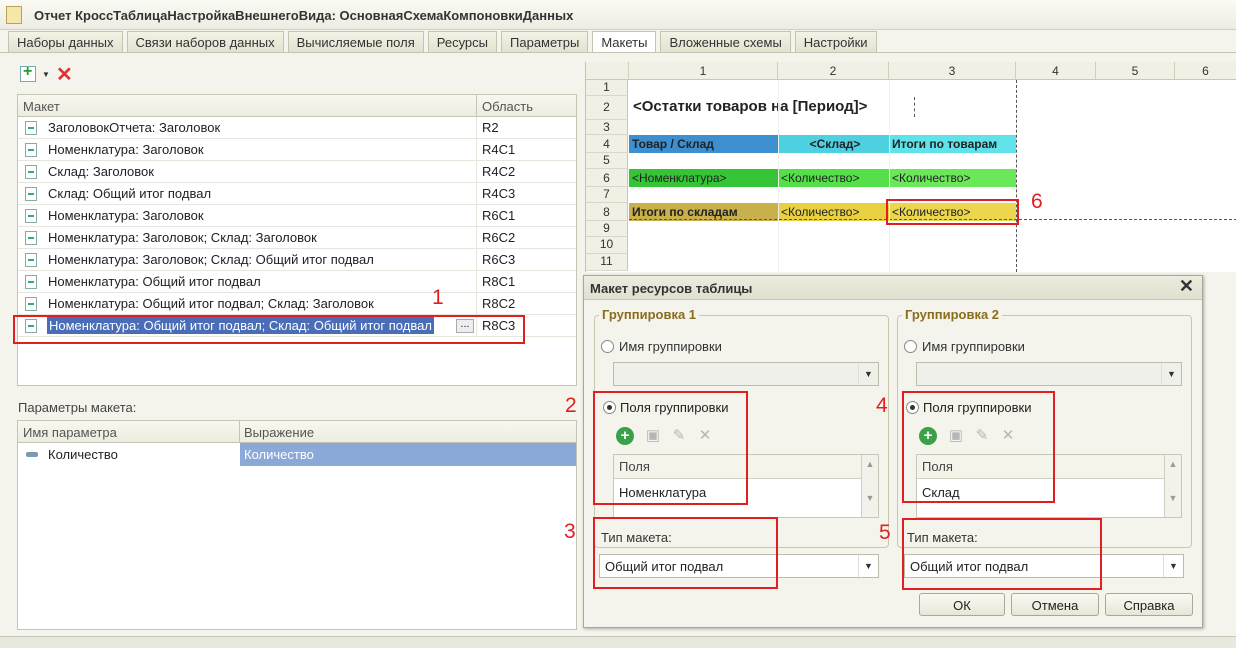  What do you see at coordinates (297, 172) in the screenshot?
I see `table-row: Склад: Заголовок R4C2` at bounding box center [297, 172].